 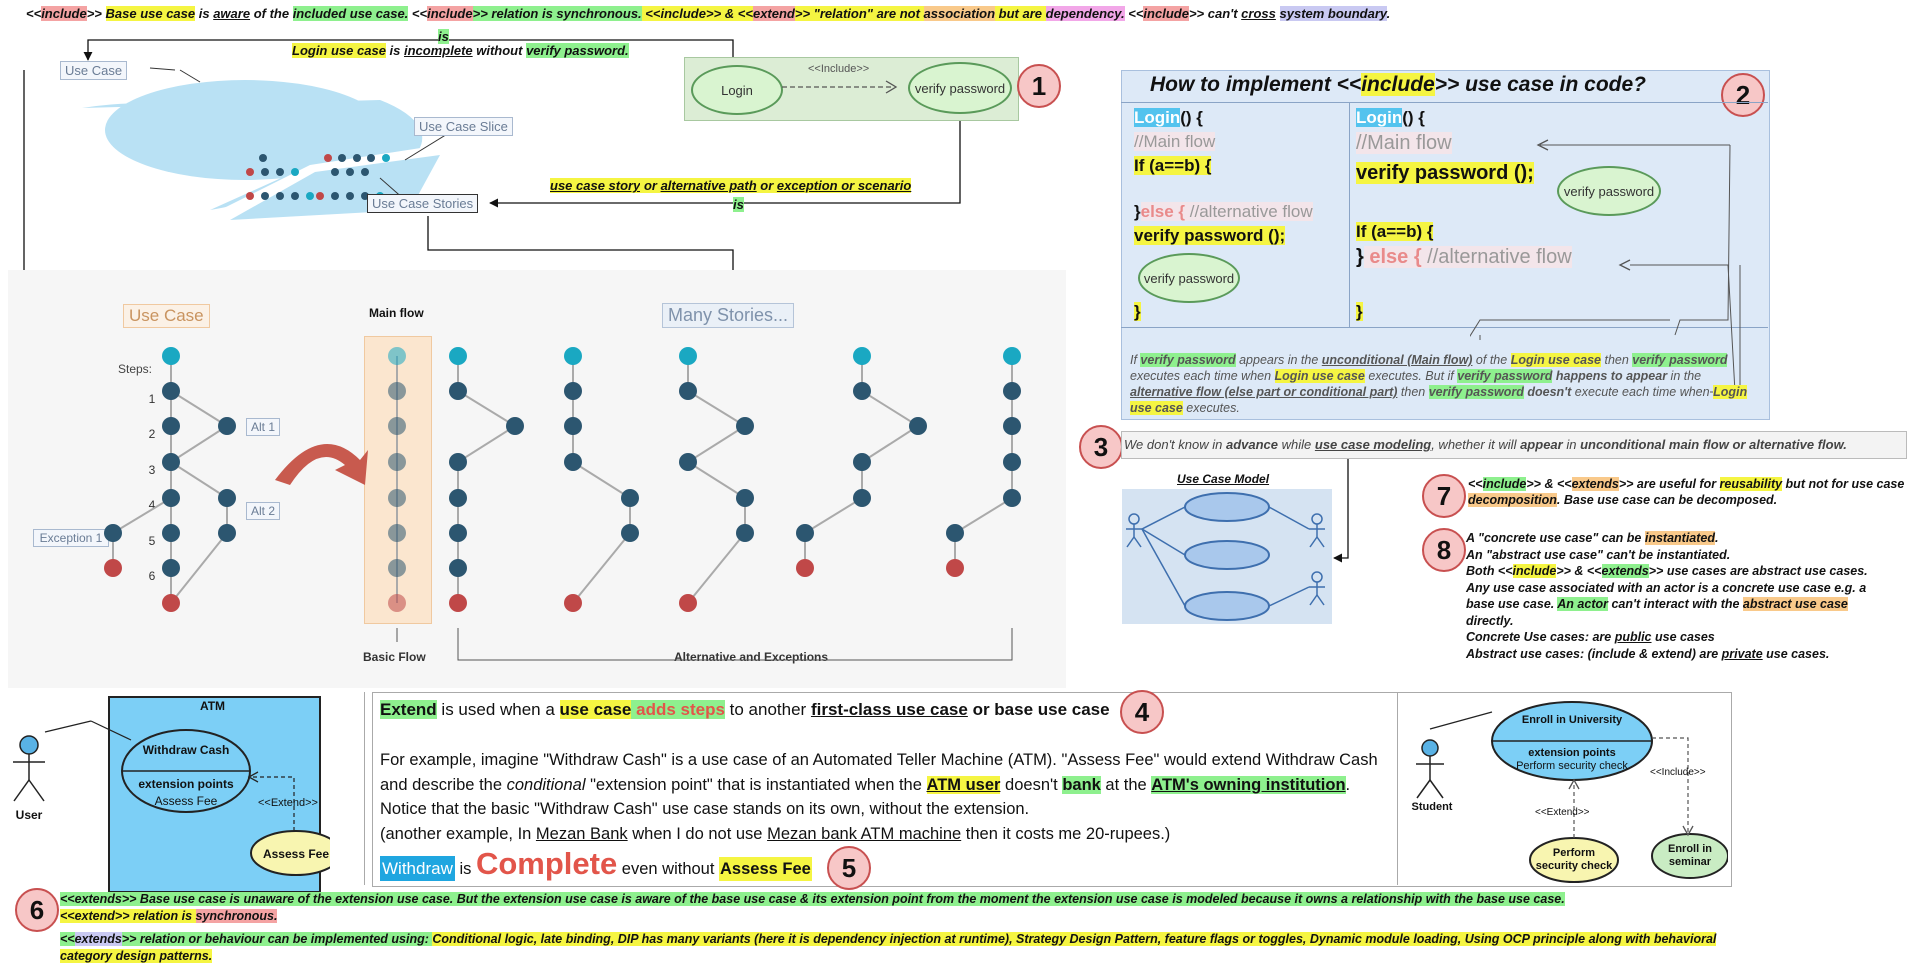 What do you see at coordinates (417, 868) in the screenshot?
I see `text: Withdraw` at bounding box center [417, 868].